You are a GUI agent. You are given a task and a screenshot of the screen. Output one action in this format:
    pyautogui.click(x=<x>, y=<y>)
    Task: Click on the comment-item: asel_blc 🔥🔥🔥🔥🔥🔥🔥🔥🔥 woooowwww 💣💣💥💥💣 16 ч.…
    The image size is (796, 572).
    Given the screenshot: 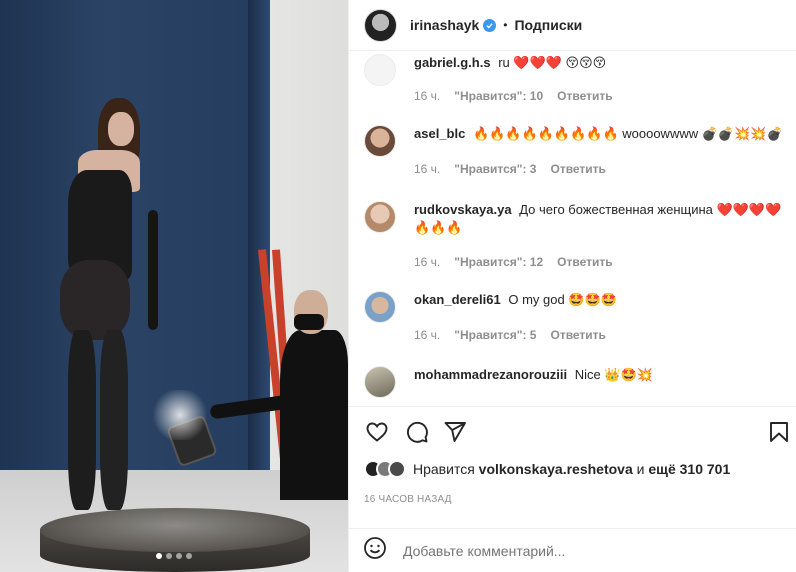 What is the action you would take?
    pyautogui.click(x=574, y=157)
    